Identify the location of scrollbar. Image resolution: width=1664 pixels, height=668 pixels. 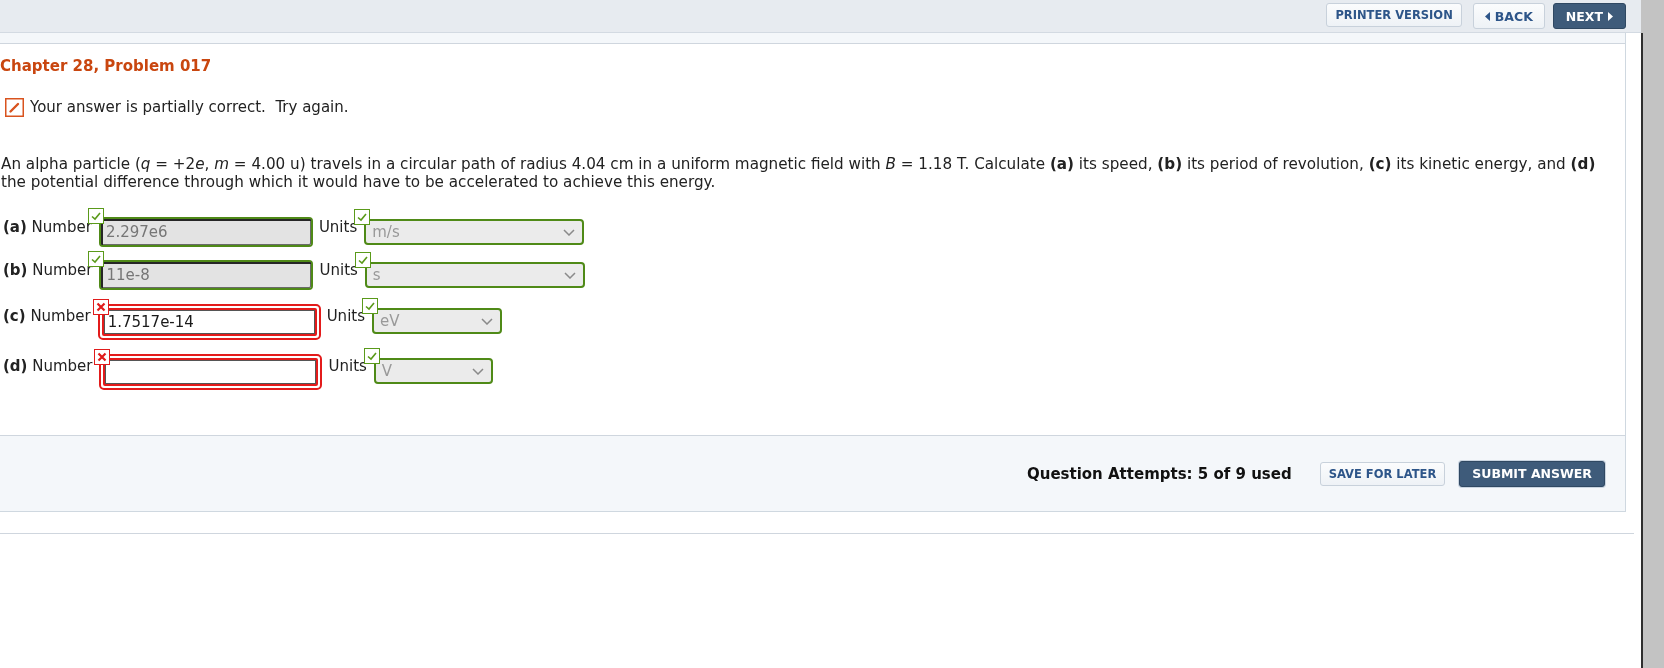
(1652, 334).